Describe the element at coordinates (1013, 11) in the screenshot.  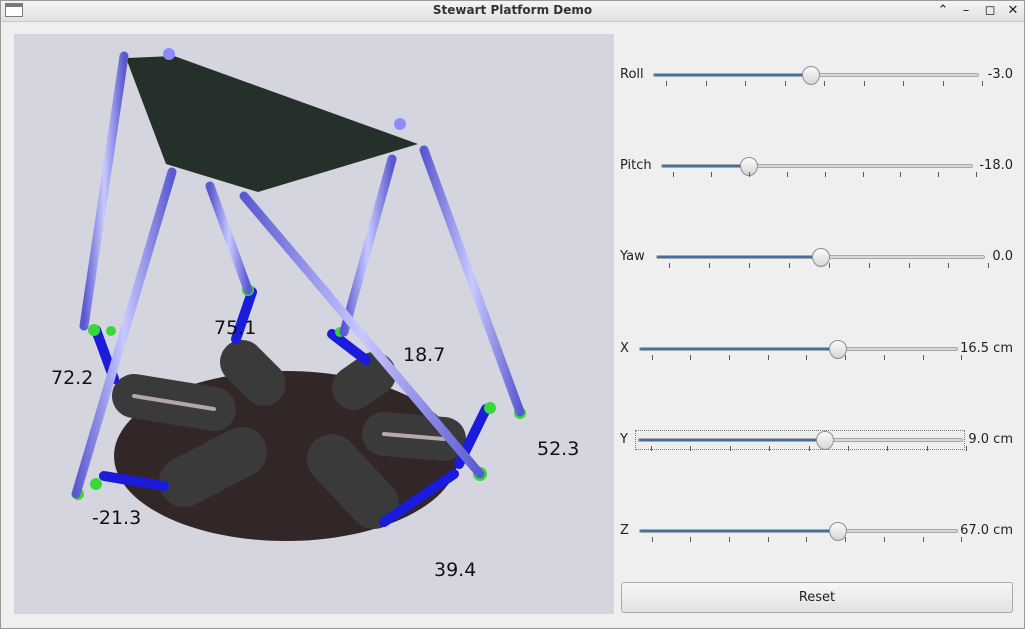
I see `close-icon: ✕` at that location.